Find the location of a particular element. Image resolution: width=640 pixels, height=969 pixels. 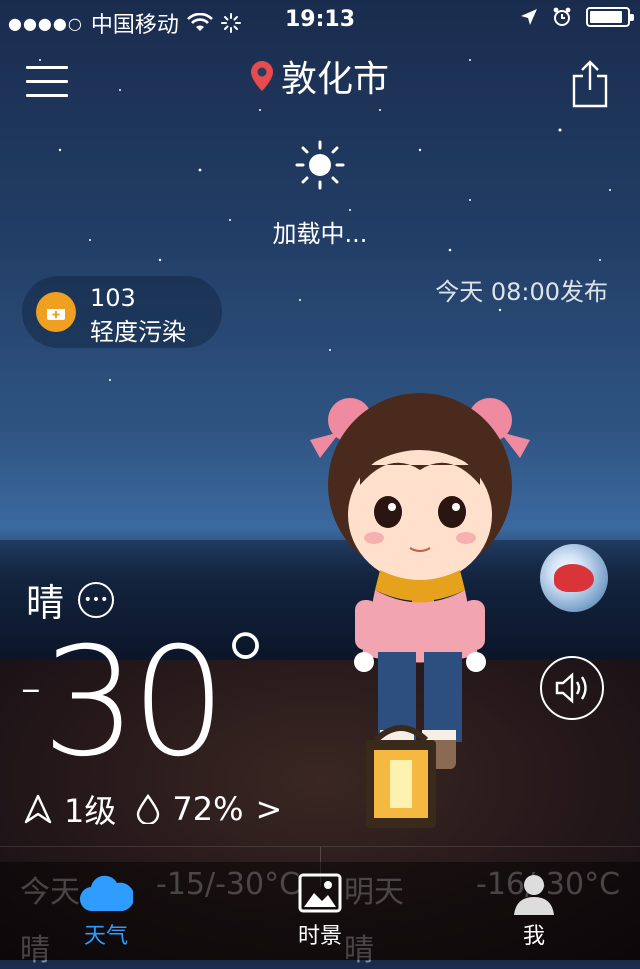

battery-icon is located at coordinates (610, 17).